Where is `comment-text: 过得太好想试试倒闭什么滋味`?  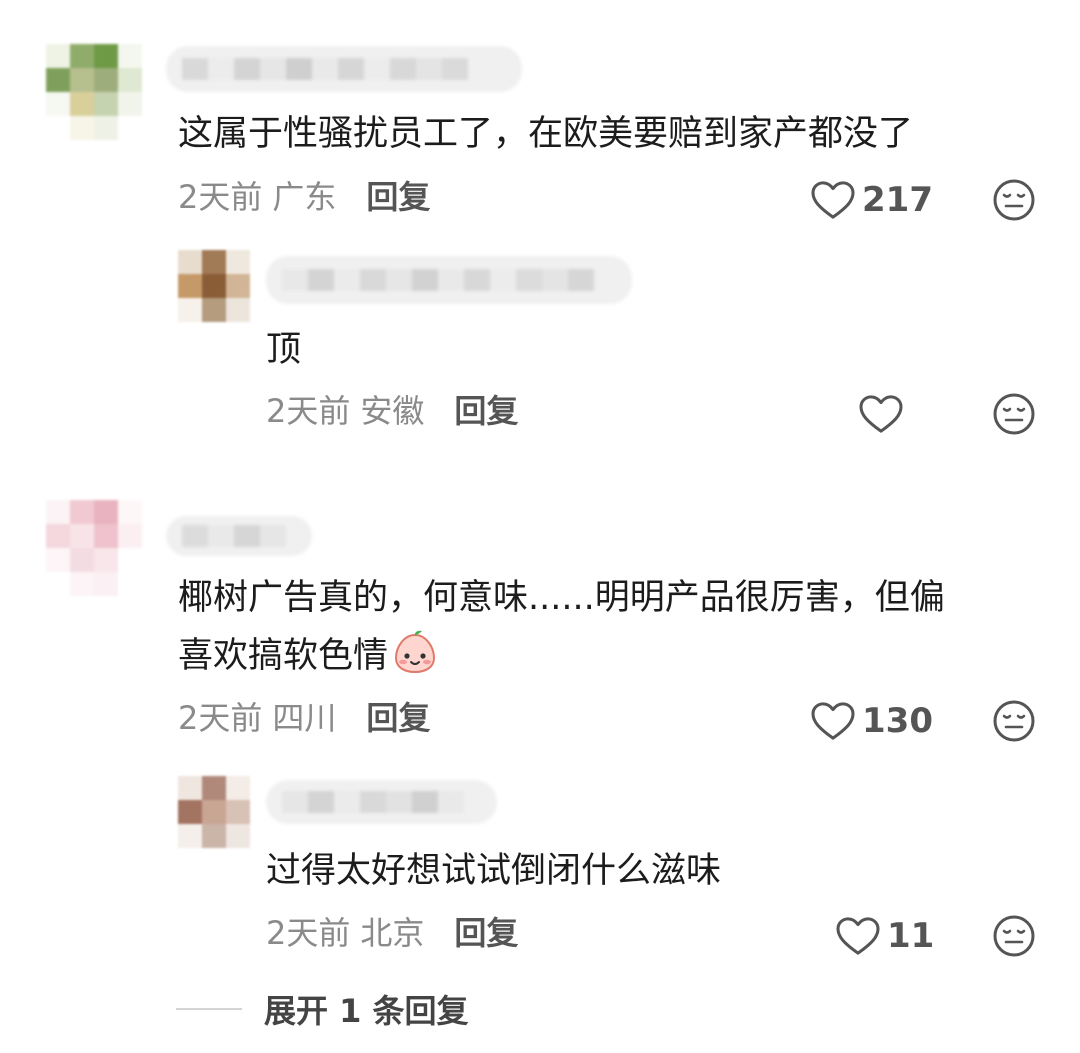 comment-text: 过得太好想试试倒闭什么滋味 is located at coordinates (493, 871).